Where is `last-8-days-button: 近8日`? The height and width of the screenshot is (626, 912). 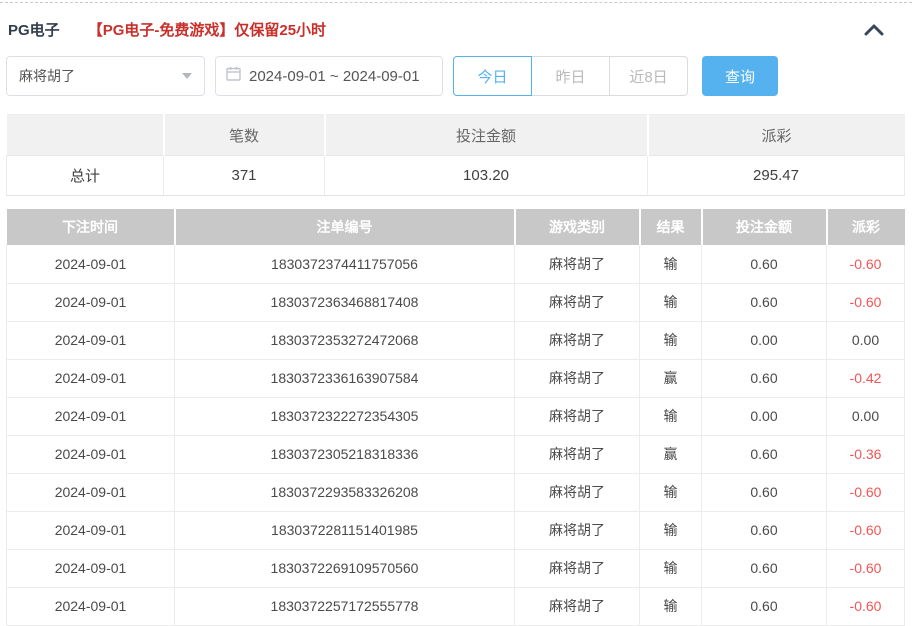
last-8-days-button: 近8日 is located at coordinates (648, 76).